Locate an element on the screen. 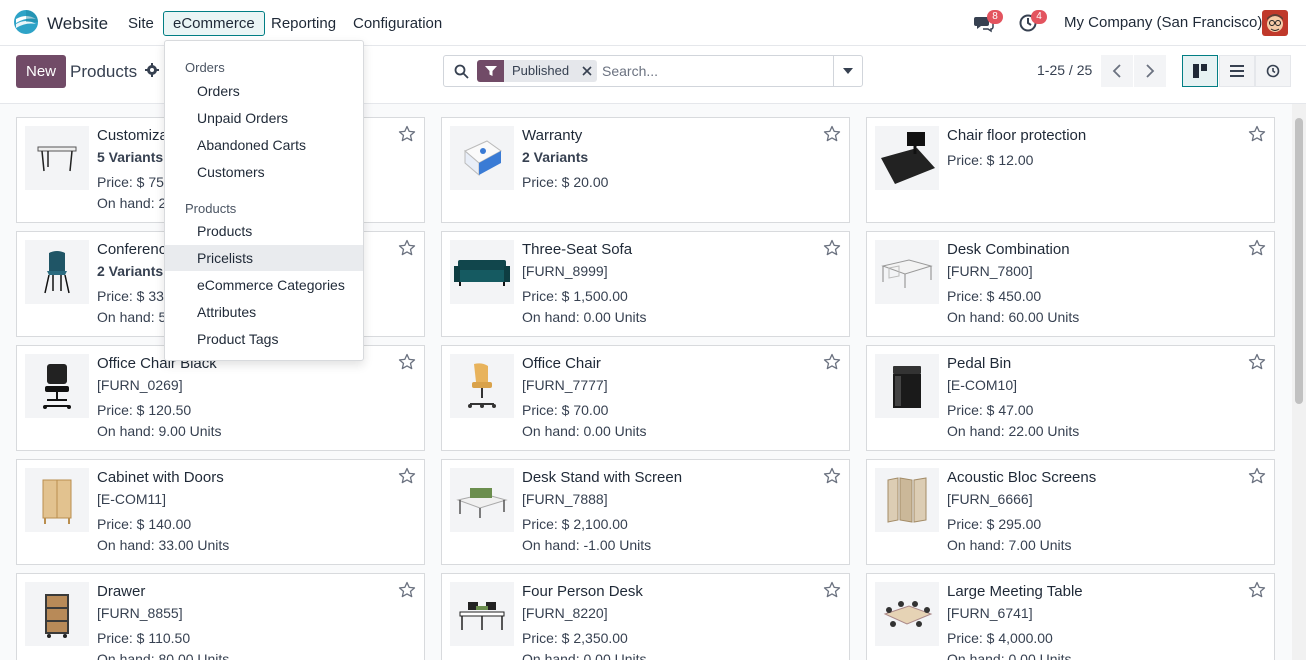  product-card: Chair floor protection Price: $ 12.00 is located at coordinates (1070, 170).